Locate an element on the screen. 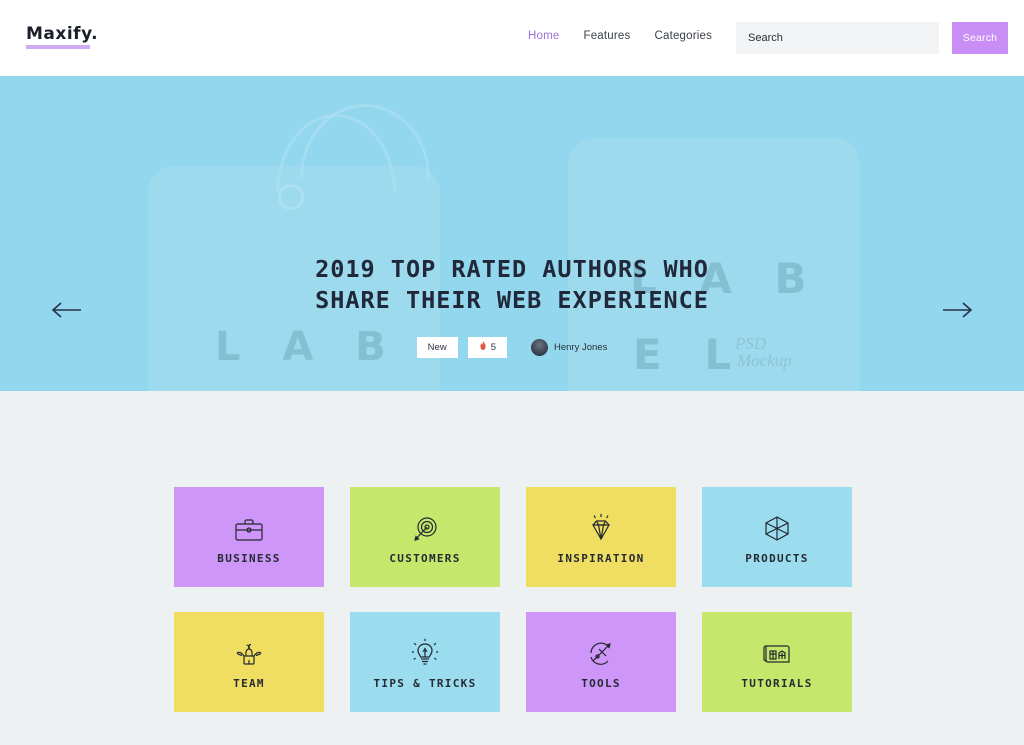 Image resolution: width=1024 pixels, height=745 pixels. hero-author: Henry Jones is located at coordinates (569, 347).